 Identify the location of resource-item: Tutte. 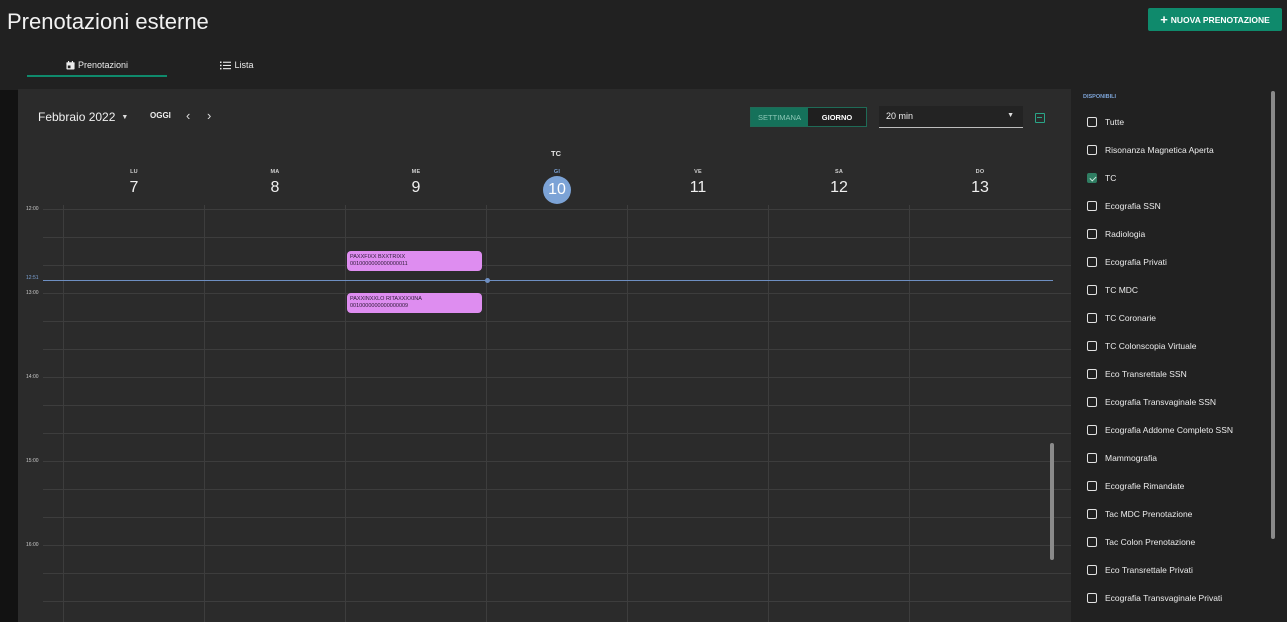
(1105, 122).